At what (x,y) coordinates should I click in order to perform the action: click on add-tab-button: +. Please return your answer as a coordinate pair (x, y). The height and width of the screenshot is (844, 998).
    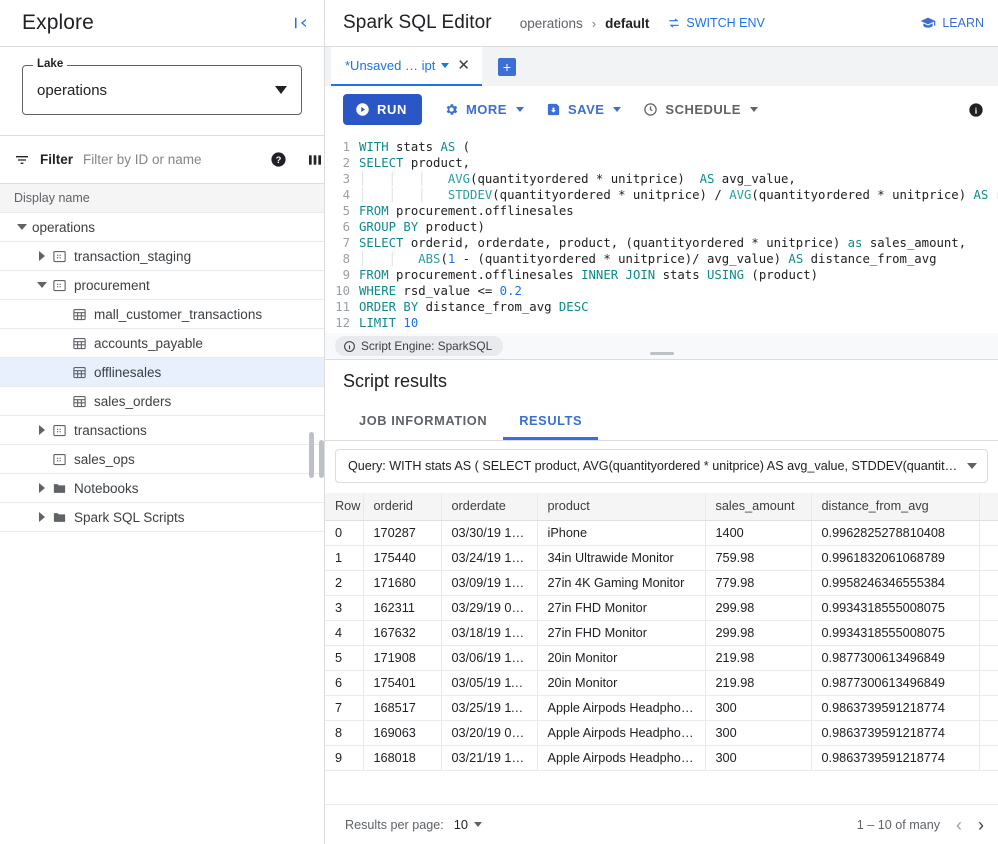
    Looking at the image, I should click on (506, 67).